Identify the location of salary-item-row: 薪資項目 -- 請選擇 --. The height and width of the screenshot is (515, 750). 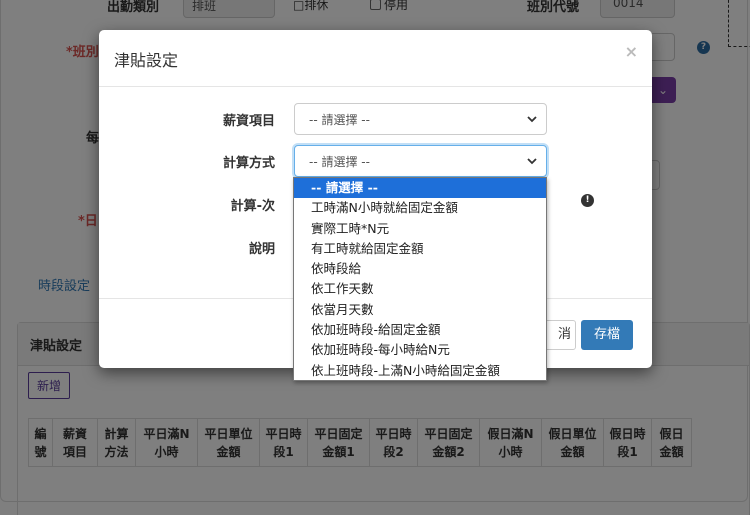
(375, 119).